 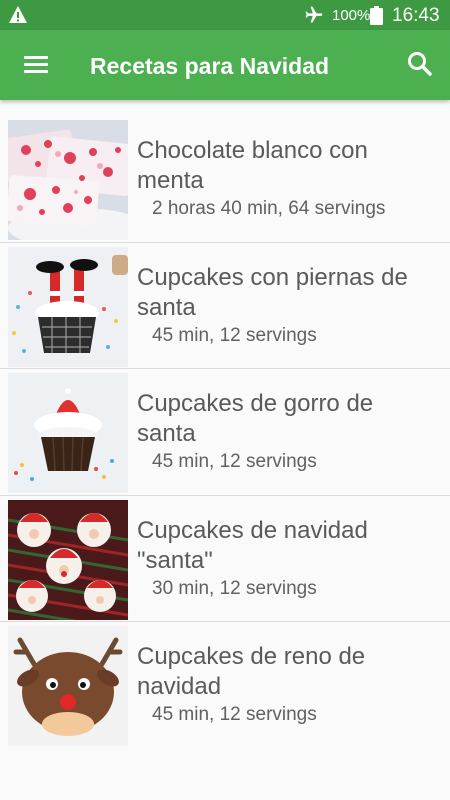 What do you see at coordinates (68, 686) in the screenshot?
I see `recipe-image-reindeer-cupcakes` at bounding box center [68, 686].